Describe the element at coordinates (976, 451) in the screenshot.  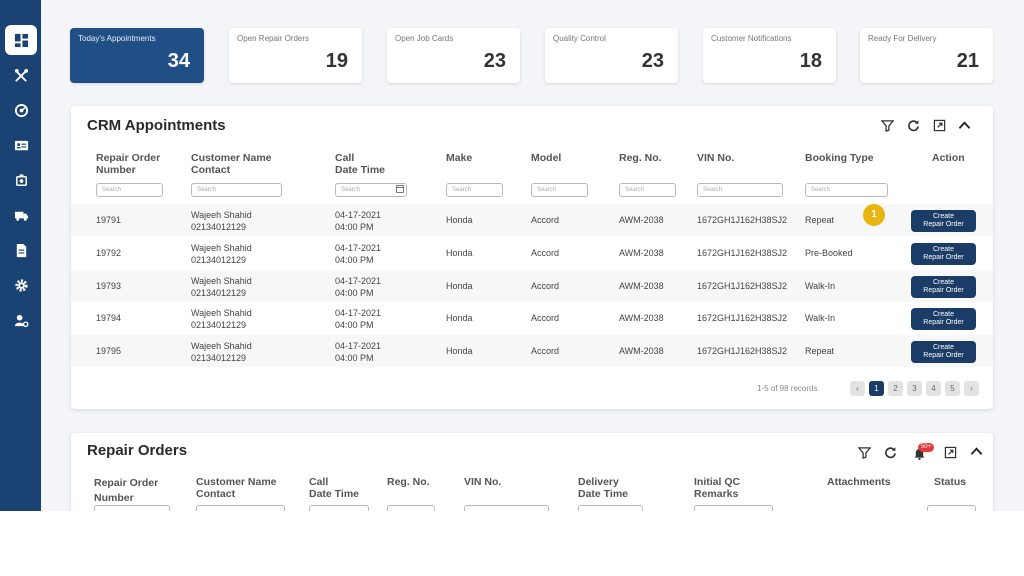
I see `ro-collapse-button` at that location.